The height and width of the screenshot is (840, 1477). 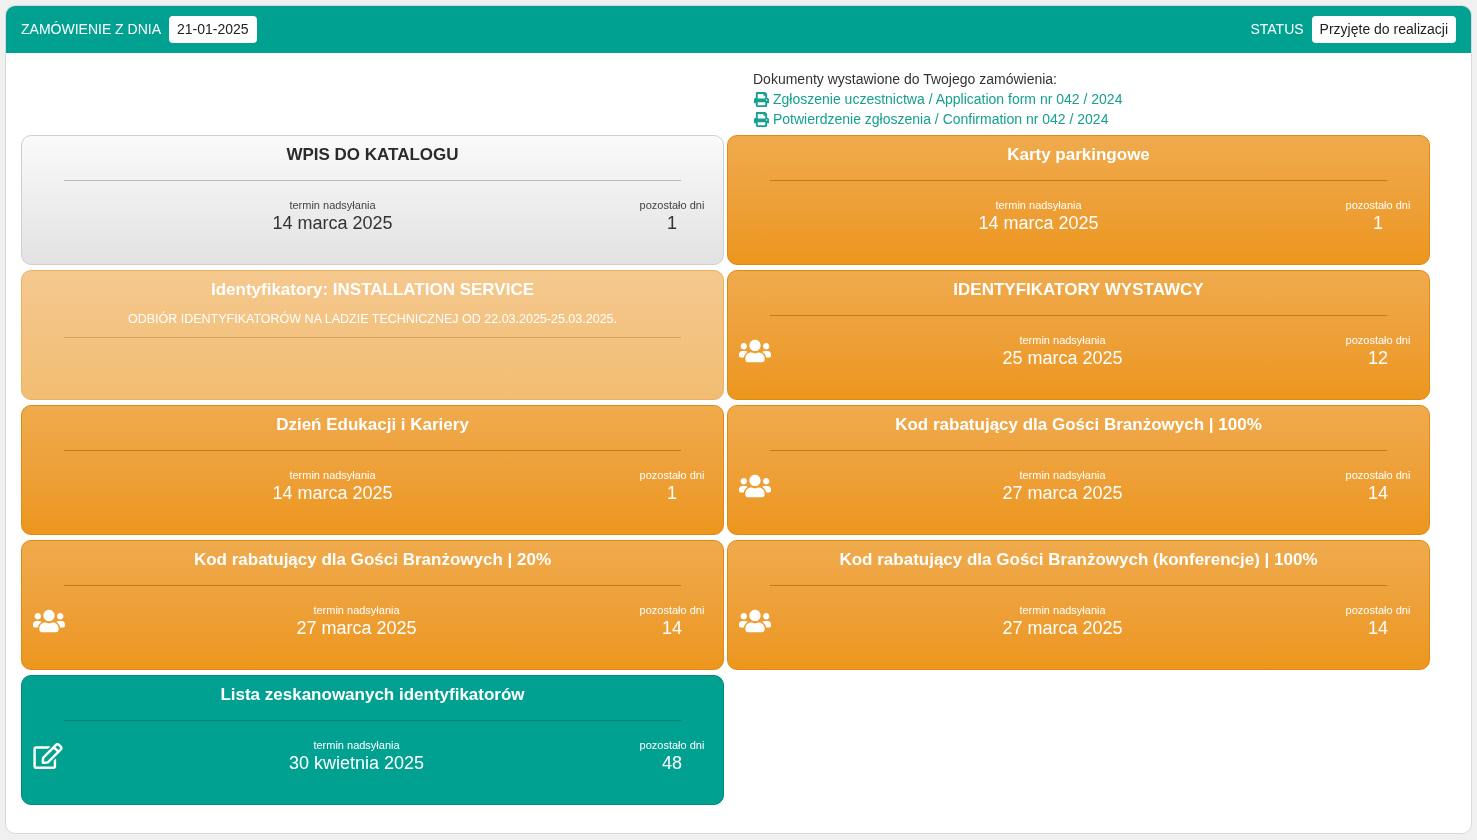 I want to click on document-link: Potwierdzenie zgłoszenia / Confirmation nr 042 / 2024, so click(x=1112, y=119).